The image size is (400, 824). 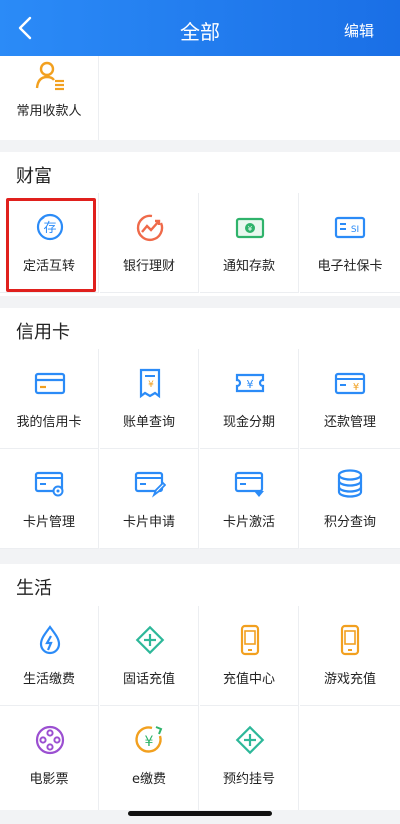 What do you see at coordinates (49, 399) in the screenshot?
I see `credit-item-my-card: 我的信用卡` at bounding box center [49, 399].